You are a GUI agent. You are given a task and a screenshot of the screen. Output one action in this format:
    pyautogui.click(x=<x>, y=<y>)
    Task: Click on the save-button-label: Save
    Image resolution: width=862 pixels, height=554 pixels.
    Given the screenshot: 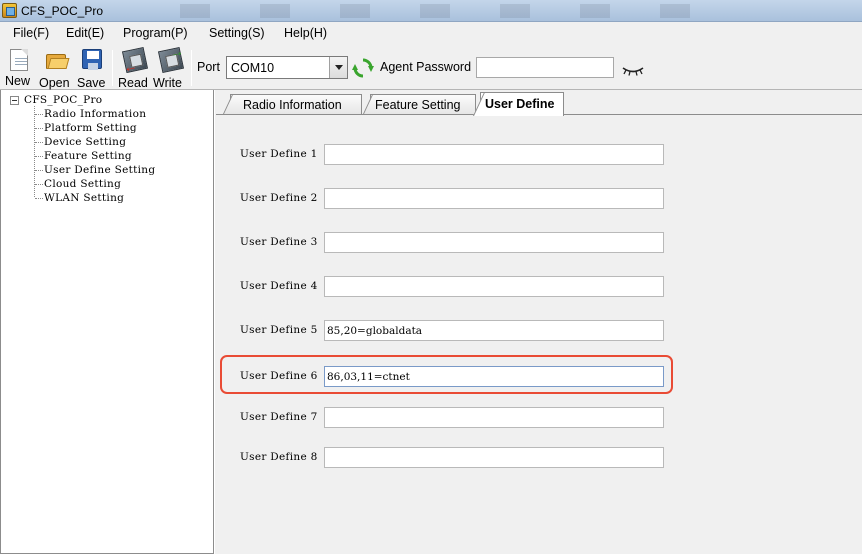 What is the action you would take?
    pyautogui.click(x=91, y=83)
    